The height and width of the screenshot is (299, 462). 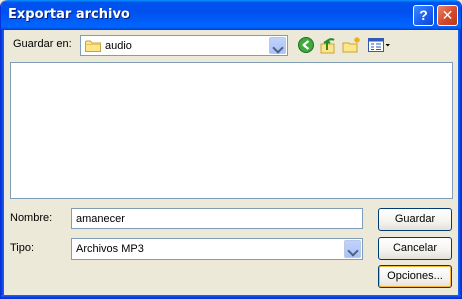 I want to click on file-name-label: Nombre:, so click(x=31, y=218).